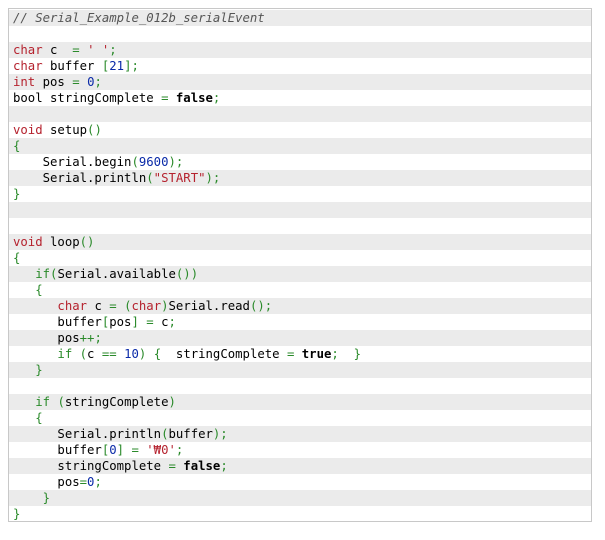  What do you see at coordinates (209, 306) in the screenshot?
I see `code-token-id: Serial.read` at bounding box center [209, 306].